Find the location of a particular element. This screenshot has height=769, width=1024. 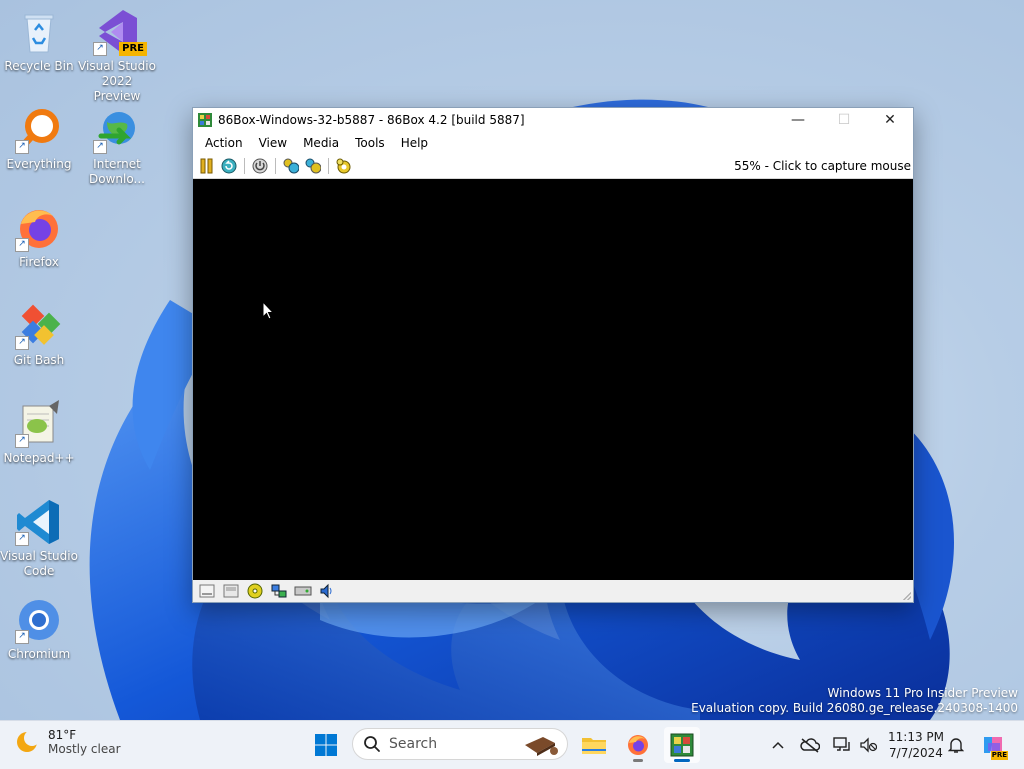

desktop-icon-visual-studio-preview: PRE ↗ Visual Studio 2022 Preview is located at coordinates (117, 56).